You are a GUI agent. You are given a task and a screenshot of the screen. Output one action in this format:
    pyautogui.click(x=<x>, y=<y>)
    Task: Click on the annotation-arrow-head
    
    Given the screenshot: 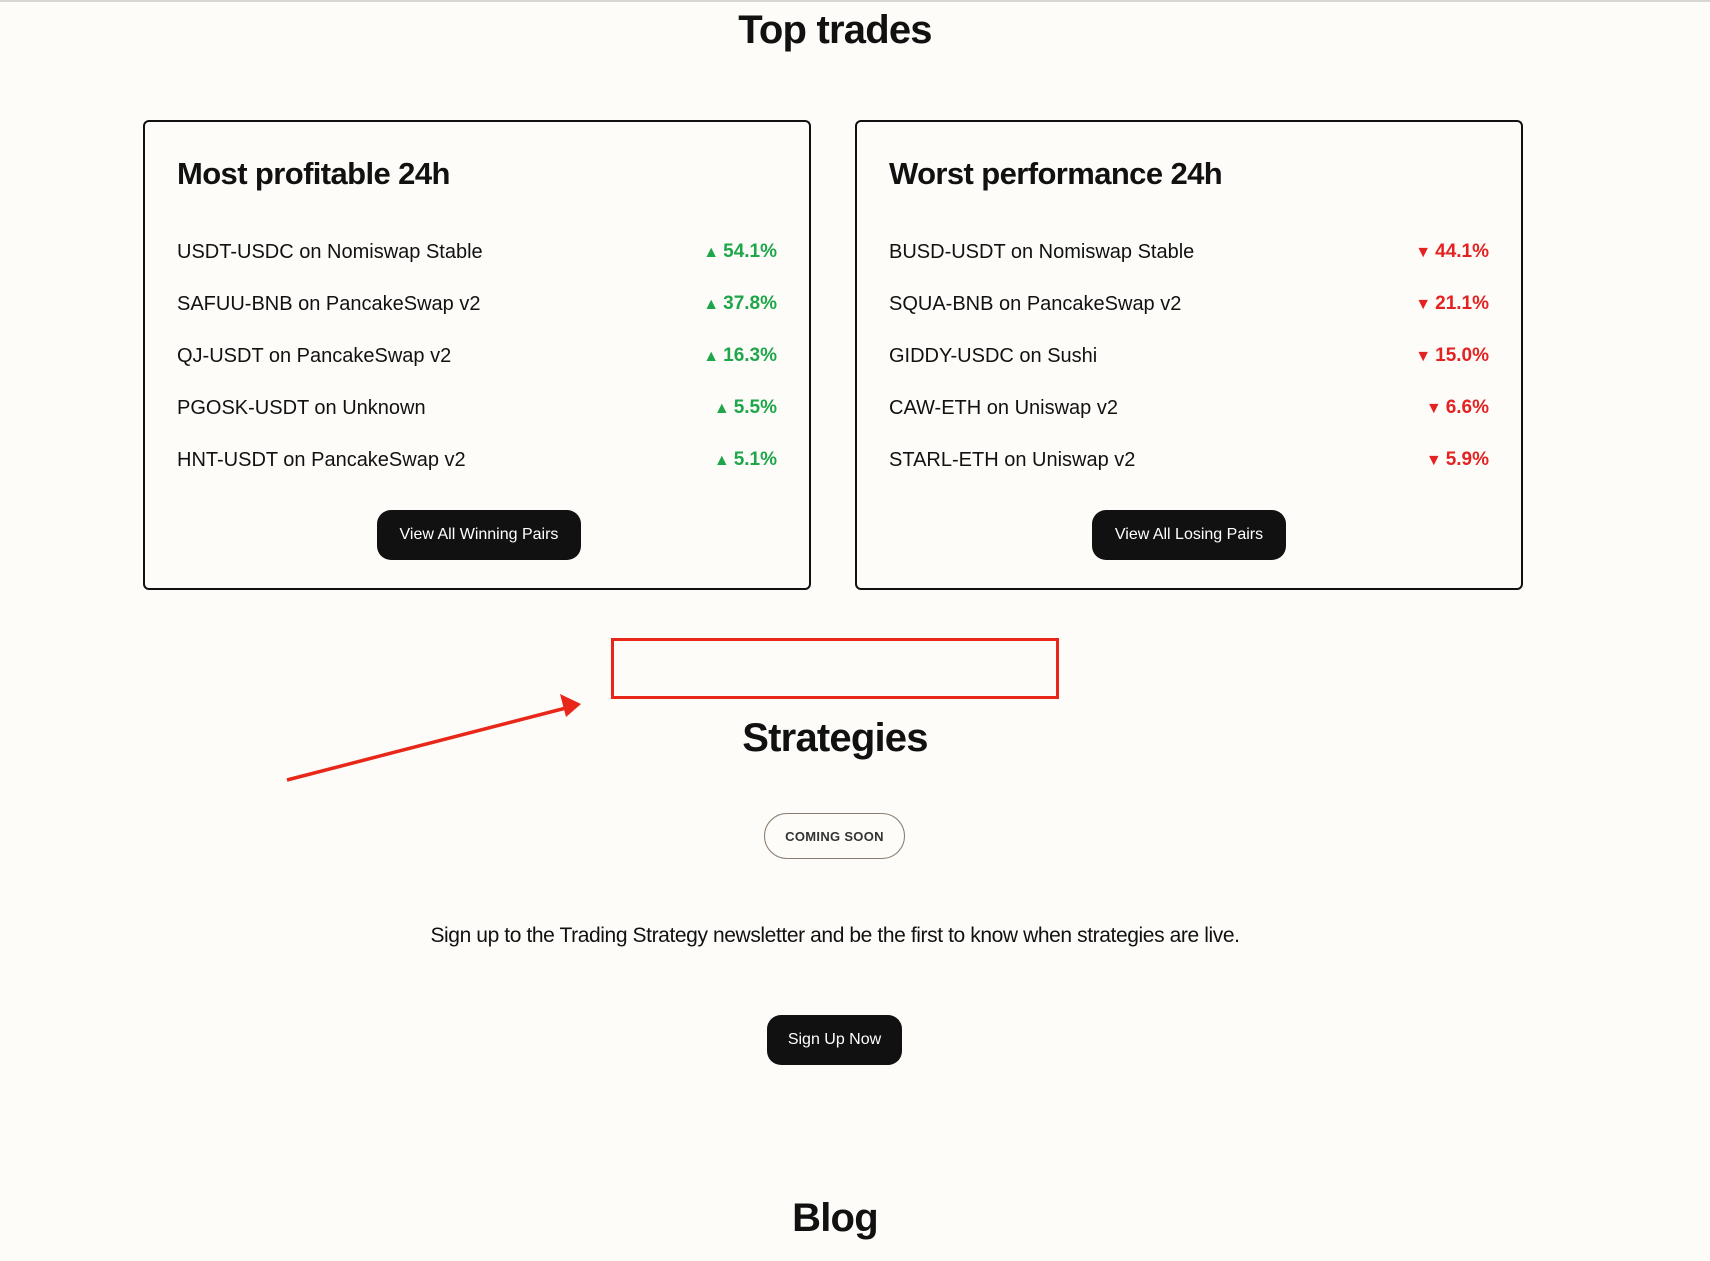 What is the action you would take?
    pyautogui.click(x=570, y=705)
    